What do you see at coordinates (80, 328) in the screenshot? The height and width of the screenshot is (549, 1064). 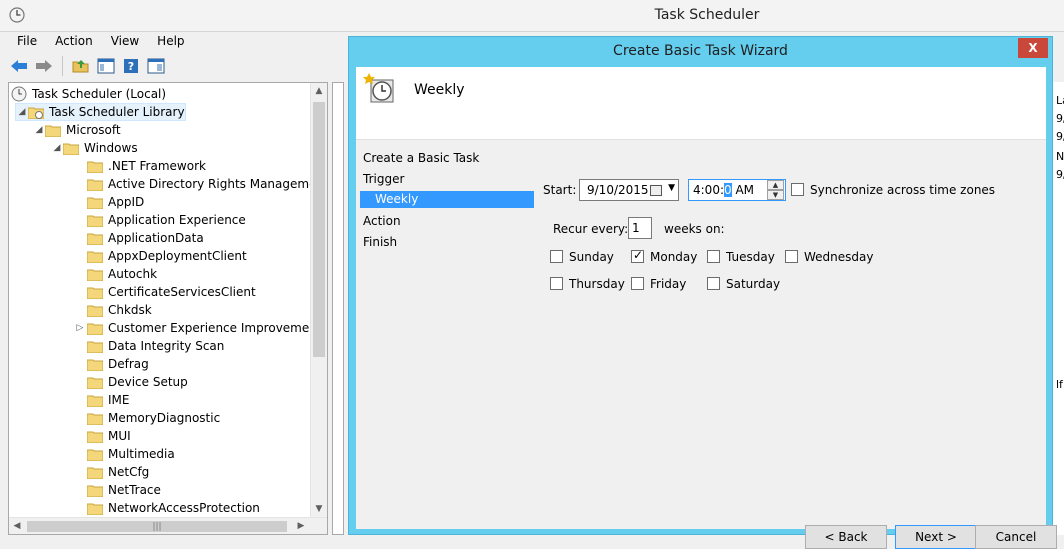 I see `expand-arrow-icon: ▷` at bounding box center [80, 328].